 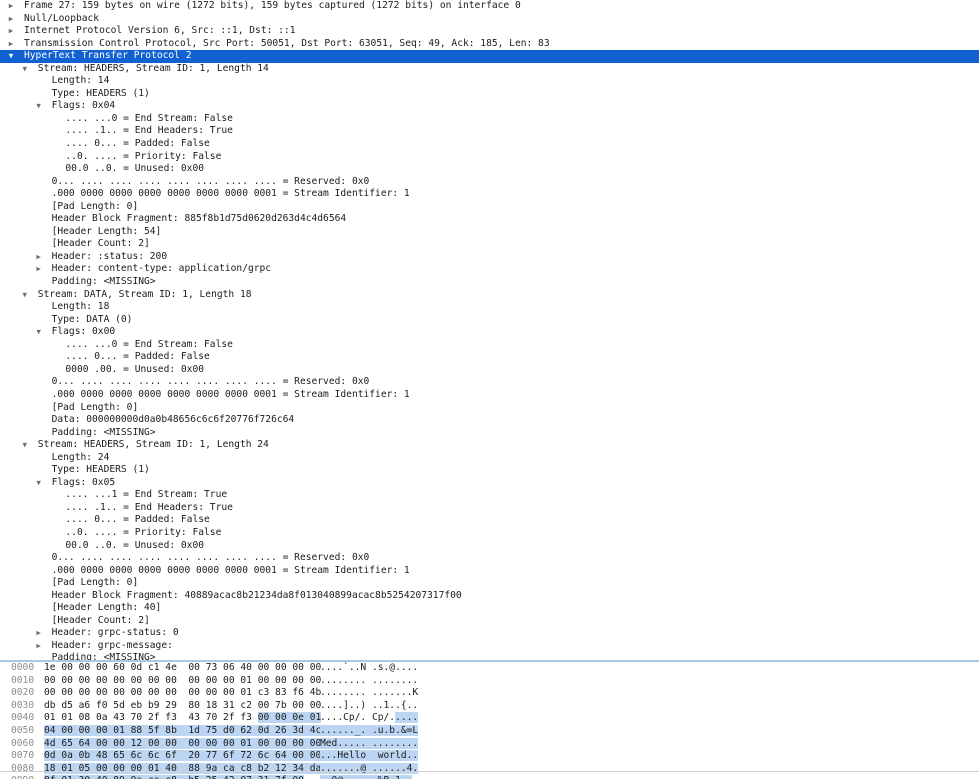 What do you see at coordinates (369, 756) in the screenshot?
I see `byte-ascii: ...Hello world..` at bounding box center [369, 756].